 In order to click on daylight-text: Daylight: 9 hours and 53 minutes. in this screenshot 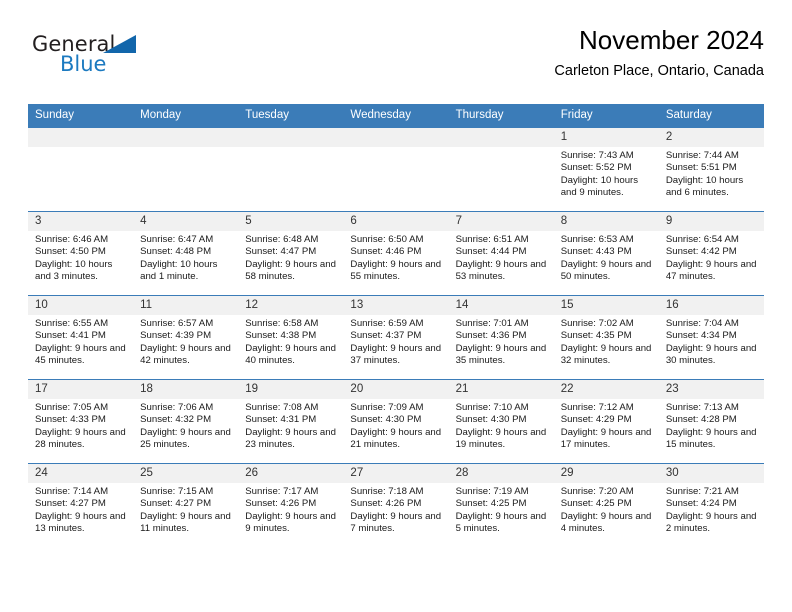, I will do `click(501, 270)`.